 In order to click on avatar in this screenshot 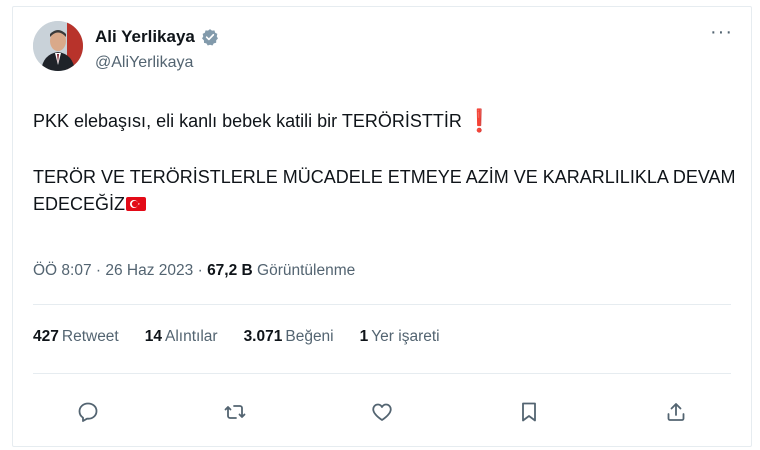, I will do `click(58, 46)`.